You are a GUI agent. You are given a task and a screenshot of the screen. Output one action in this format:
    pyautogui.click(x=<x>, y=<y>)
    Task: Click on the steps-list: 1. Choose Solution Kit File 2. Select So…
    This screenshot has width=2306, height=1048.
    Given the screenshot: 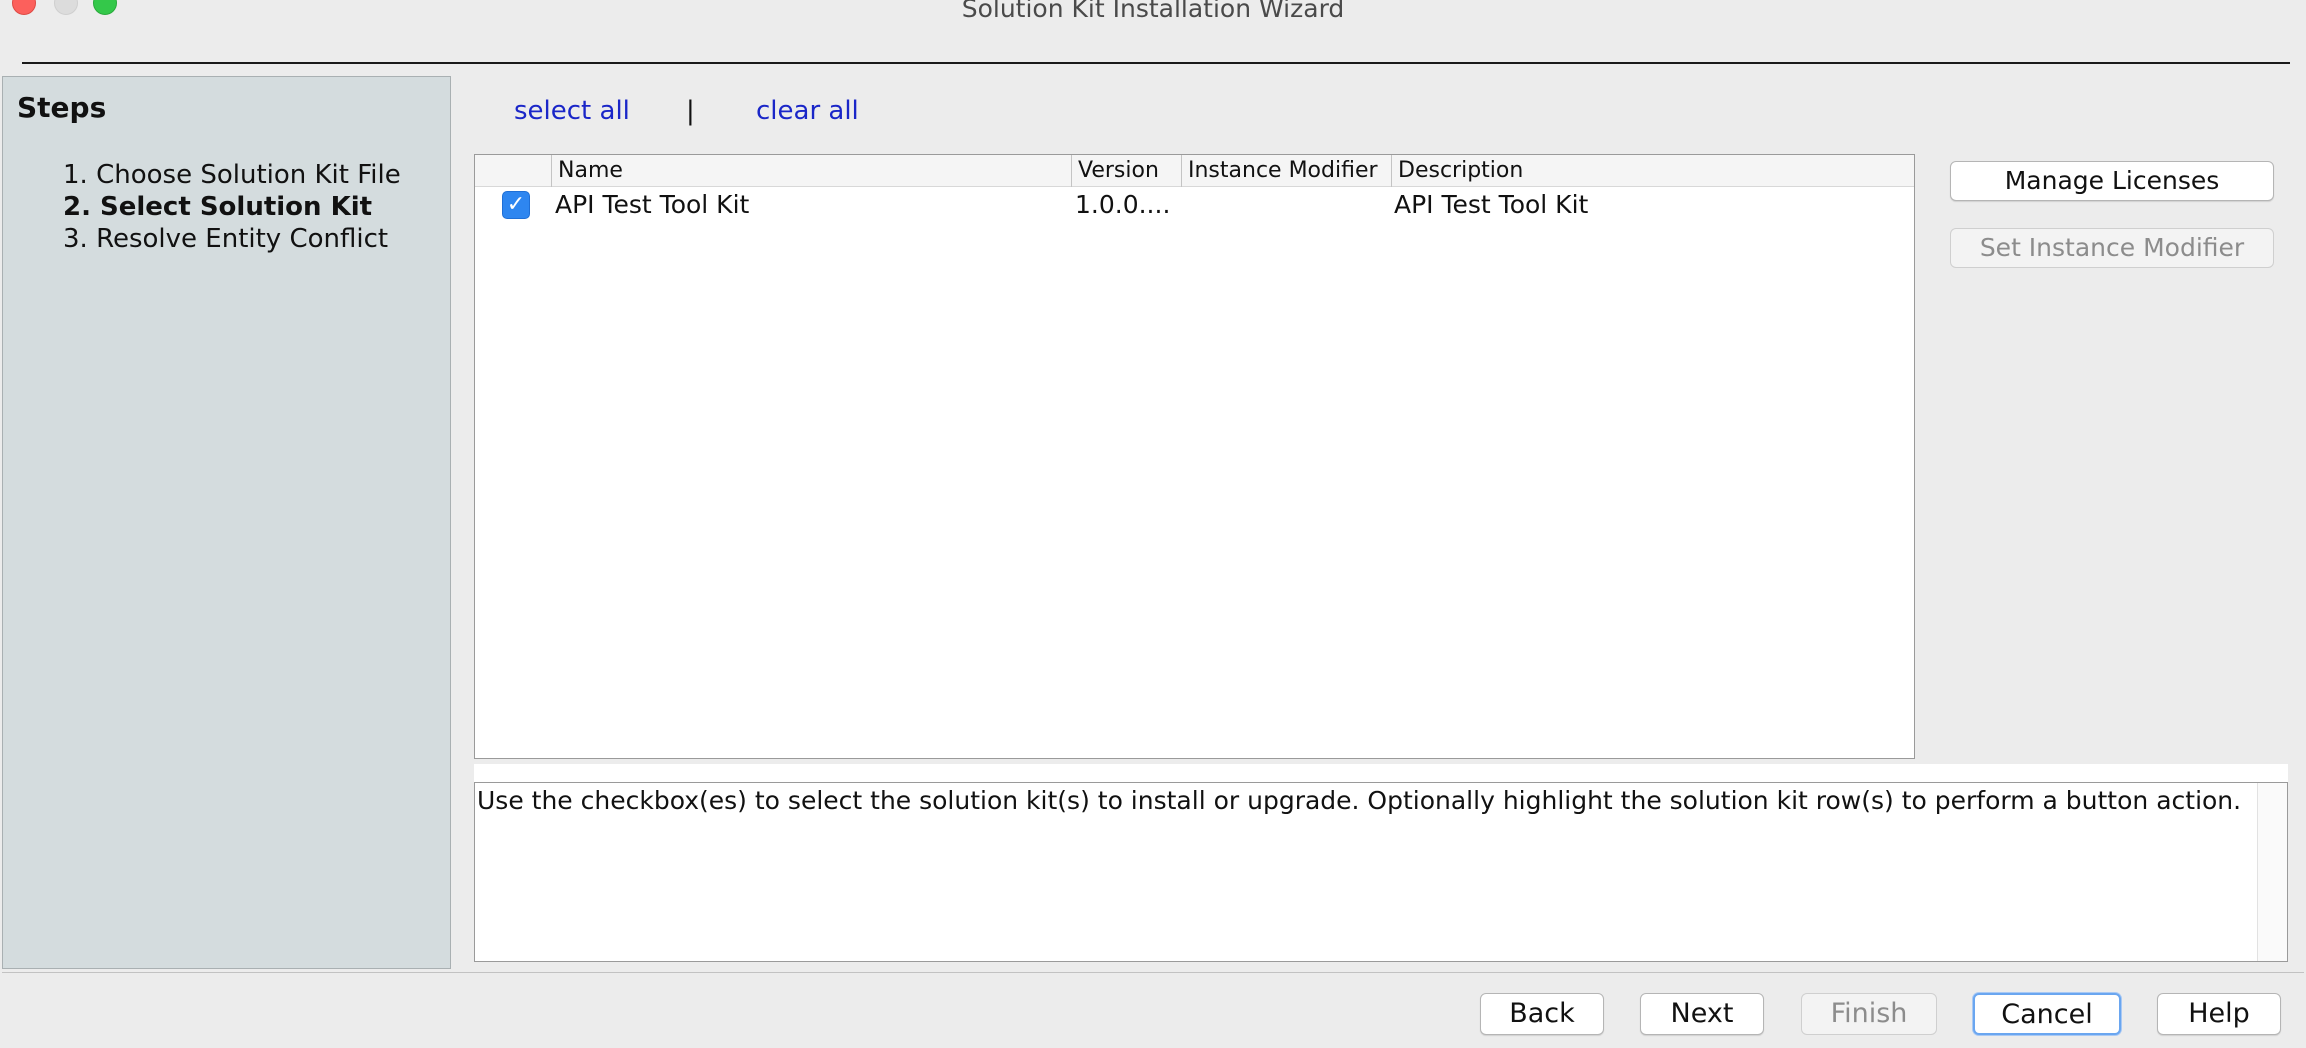 What is the action you would take?
    pyautogui.click(x=232, y=207)
    